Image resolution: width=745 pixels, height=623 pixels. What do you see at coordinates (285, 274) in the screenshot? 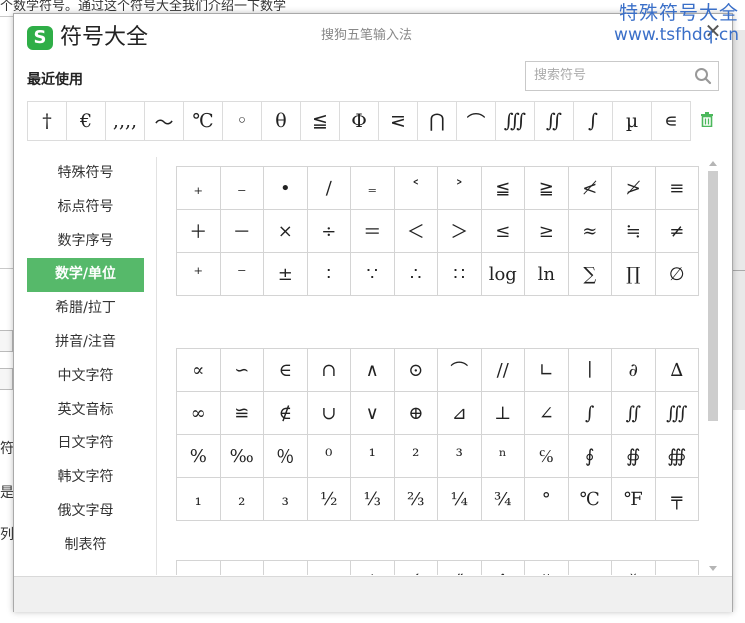
I see `symbol-cell: ±` at bounding box center [285, 274].